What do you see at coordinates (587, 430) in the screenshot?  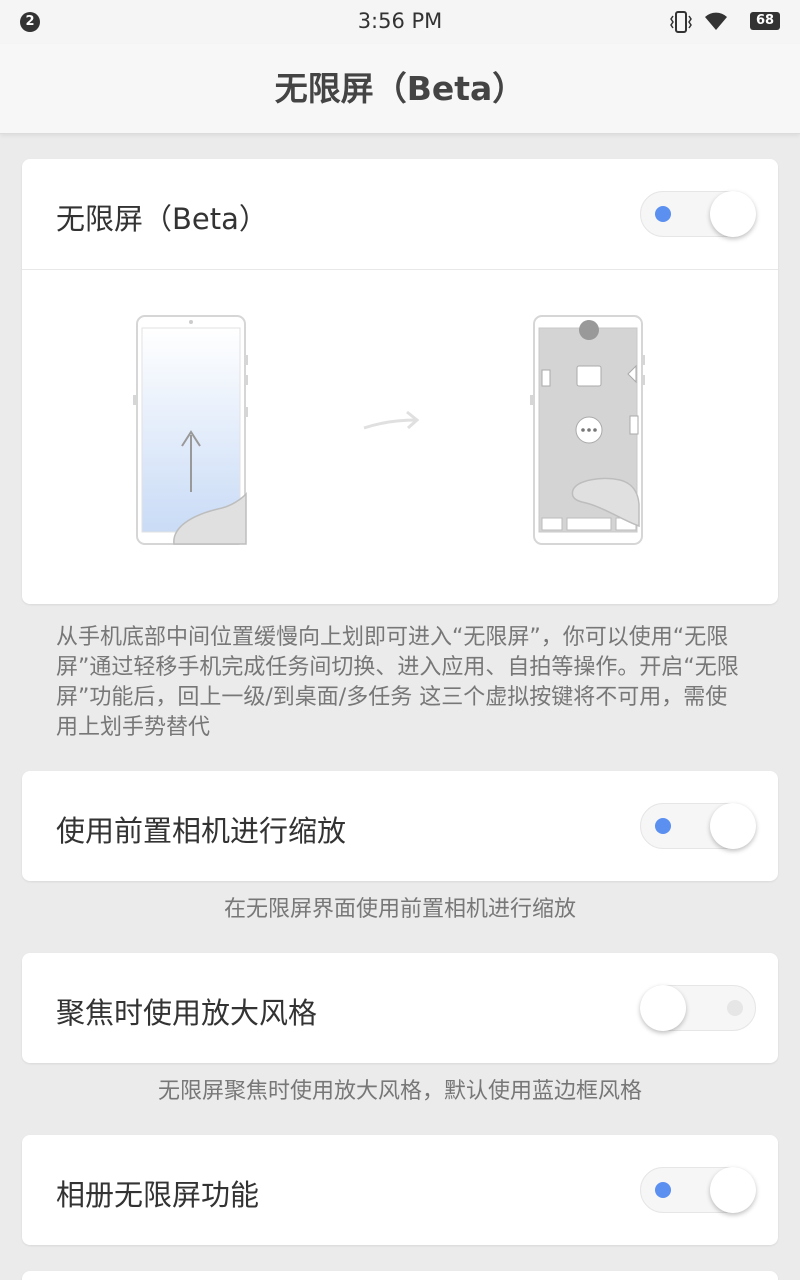 I see `phone-after-illustration` at bounding box center [587, 430].